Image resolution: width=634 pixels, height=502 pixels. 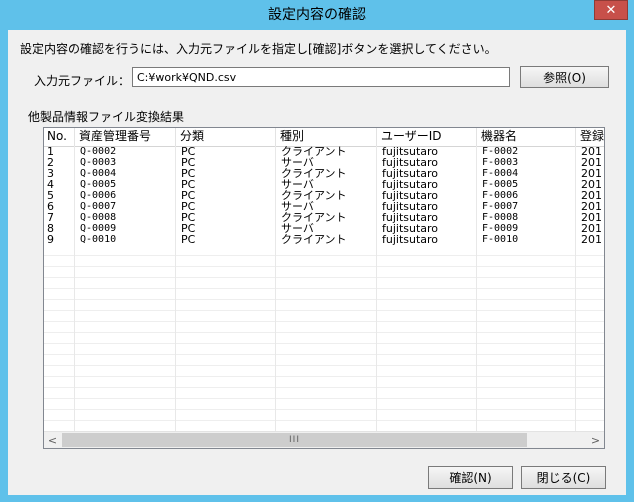 I want to click on cell-no: 6, so click(x=59, y=206).